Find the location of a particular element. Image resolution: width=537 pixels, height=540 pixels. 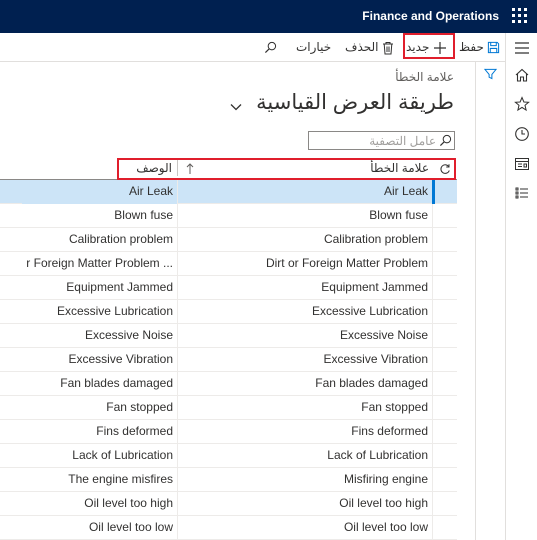

save-button: حفظ is located at coordinates (479, 47).